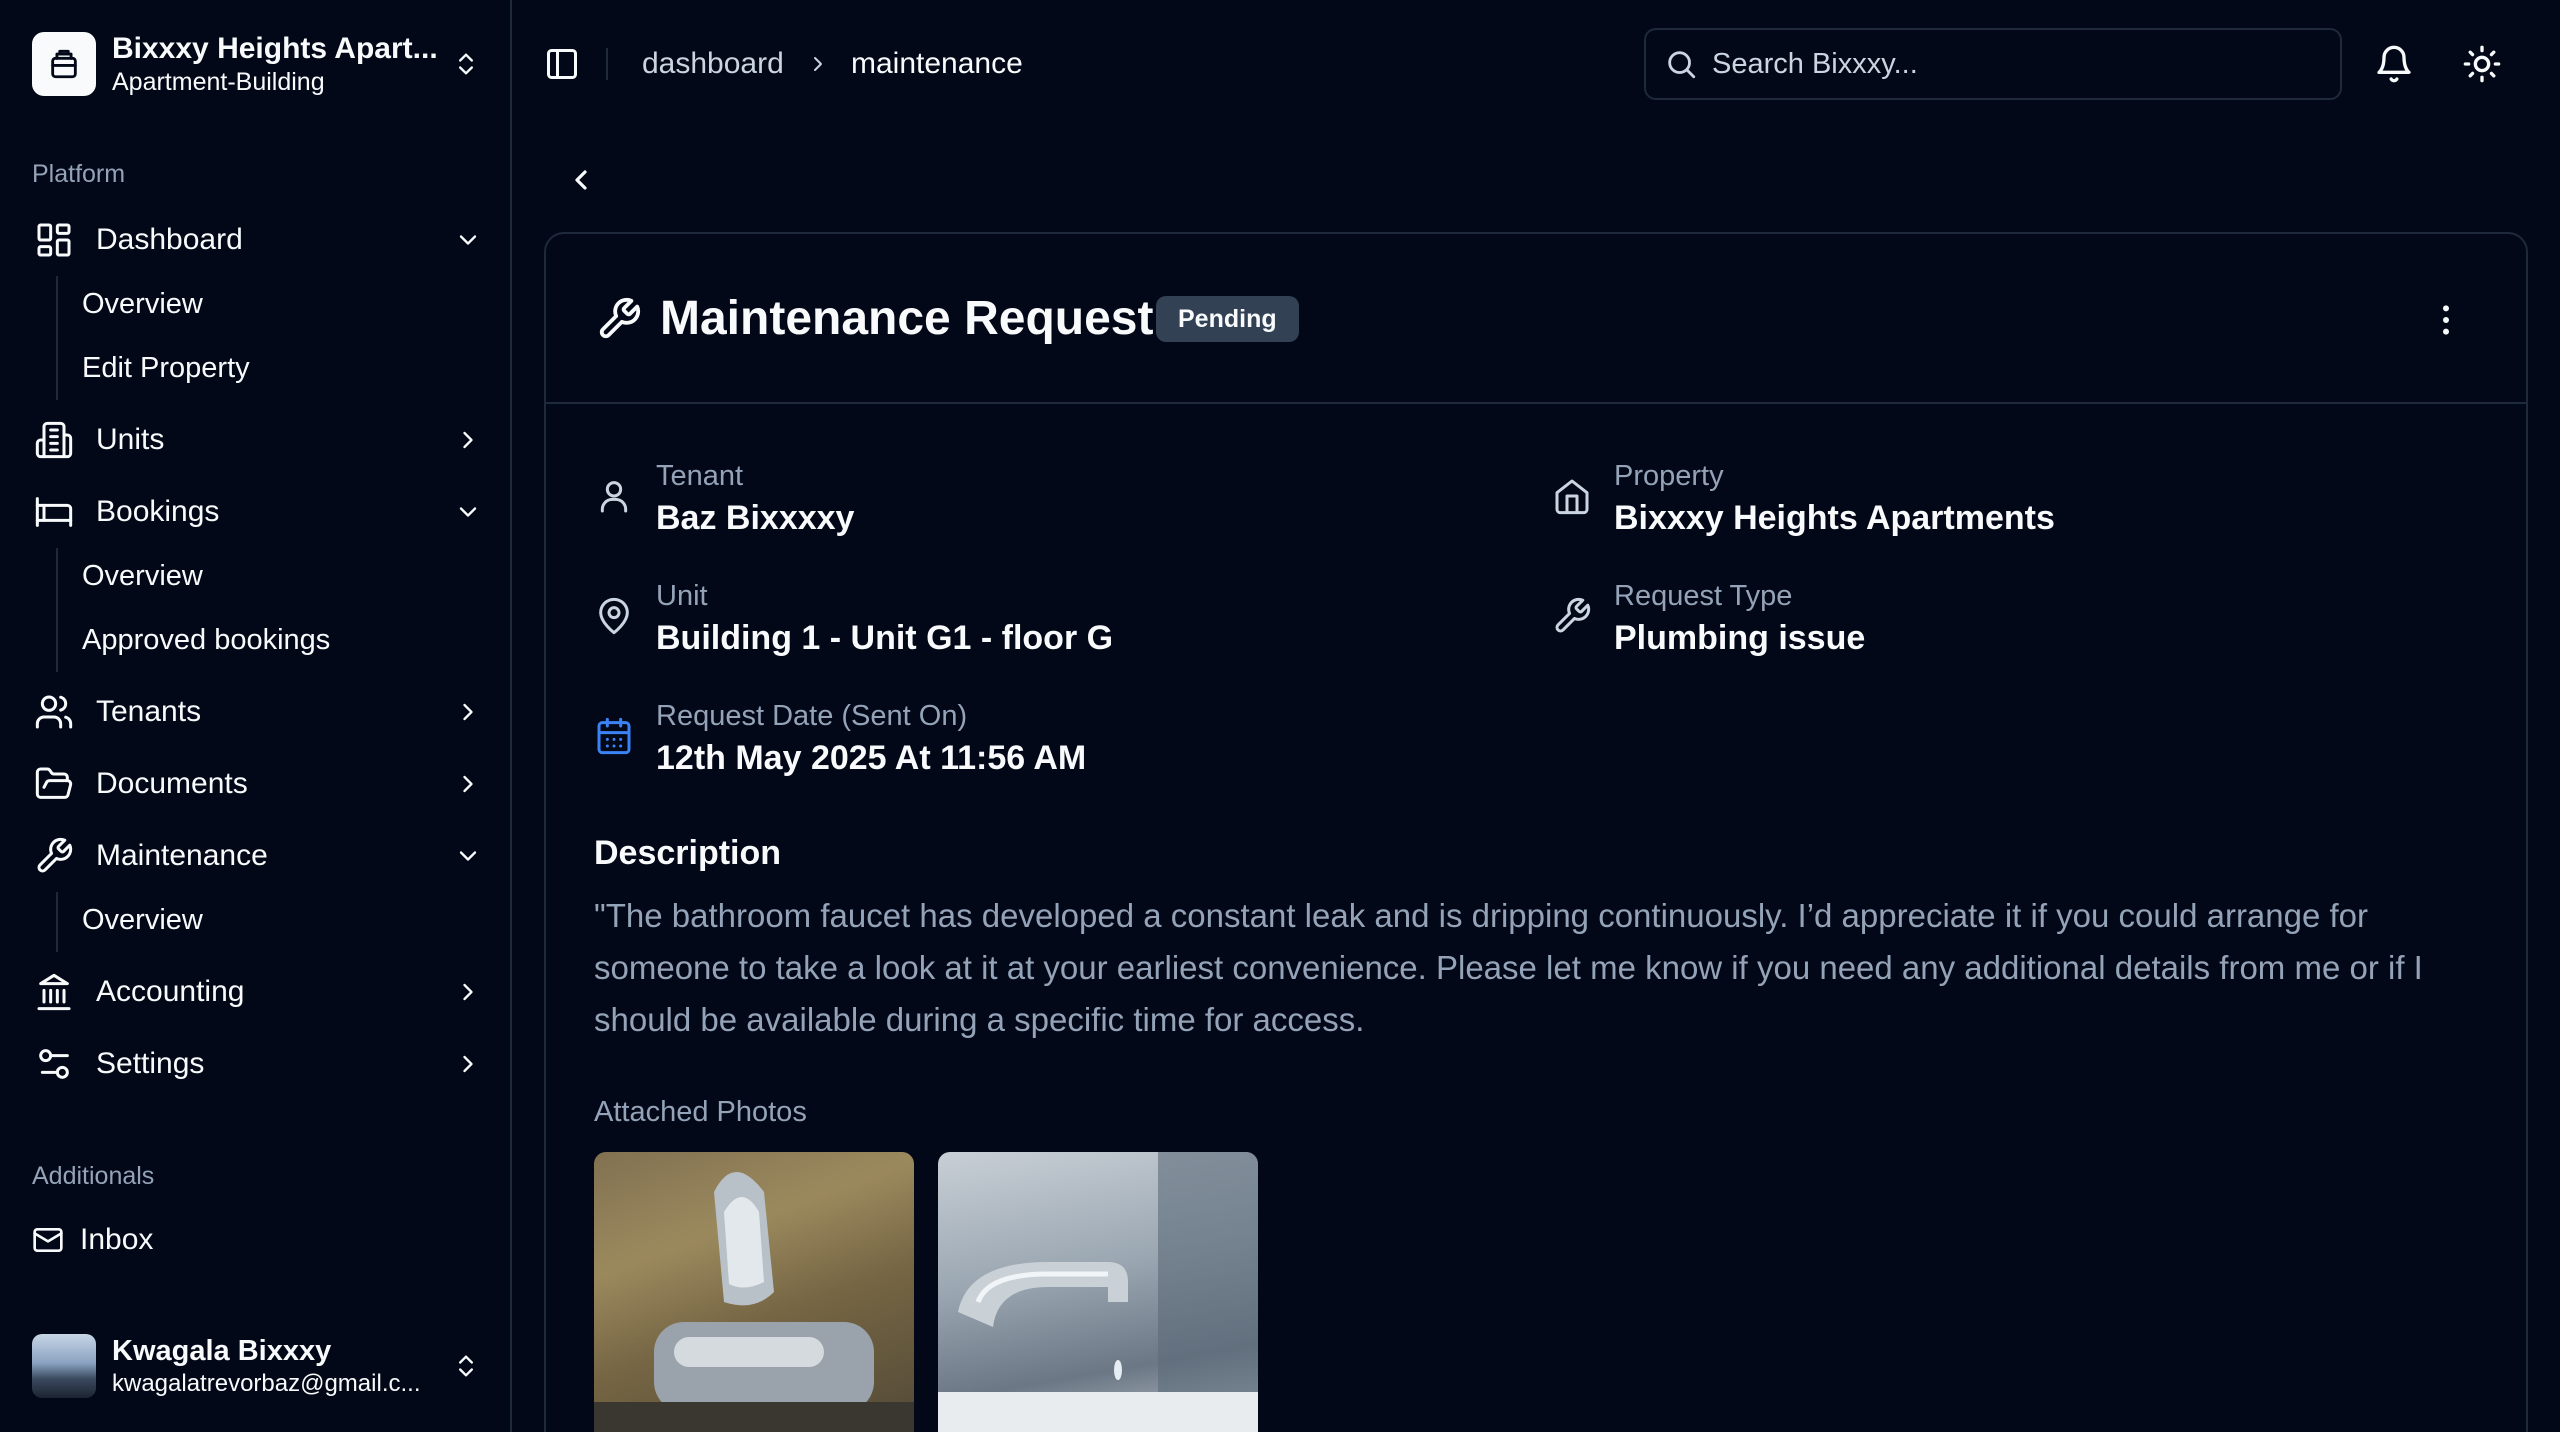 This screenshot has width=2560, height=1432. Describe the element at coordinates (150, 1063) in the screenshot. I see `sidebar-item-label: Settings` at that location.